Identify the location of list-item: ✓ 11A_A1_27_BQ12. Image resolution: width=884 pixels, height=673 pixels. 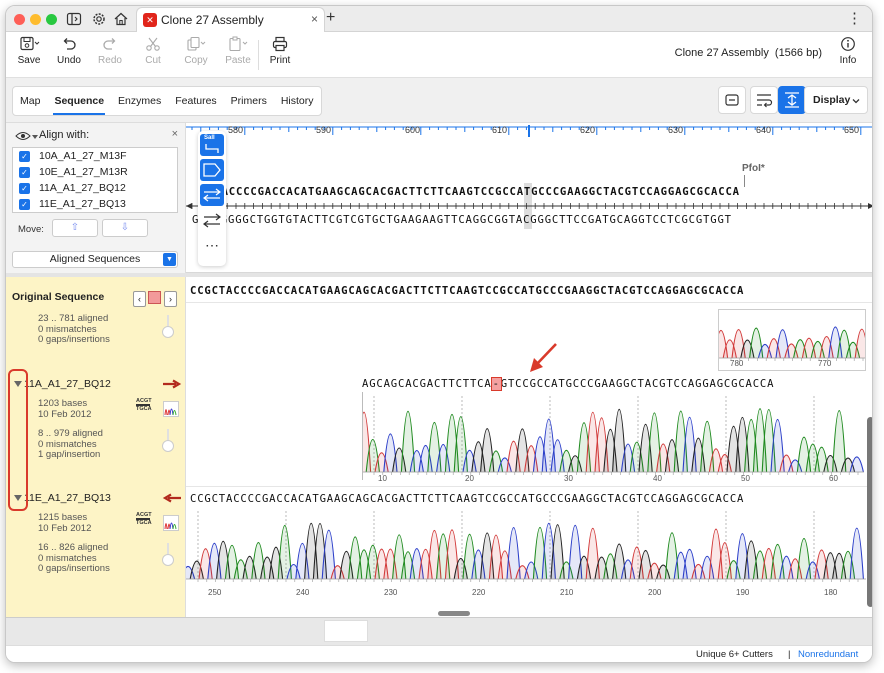
(95, 188).